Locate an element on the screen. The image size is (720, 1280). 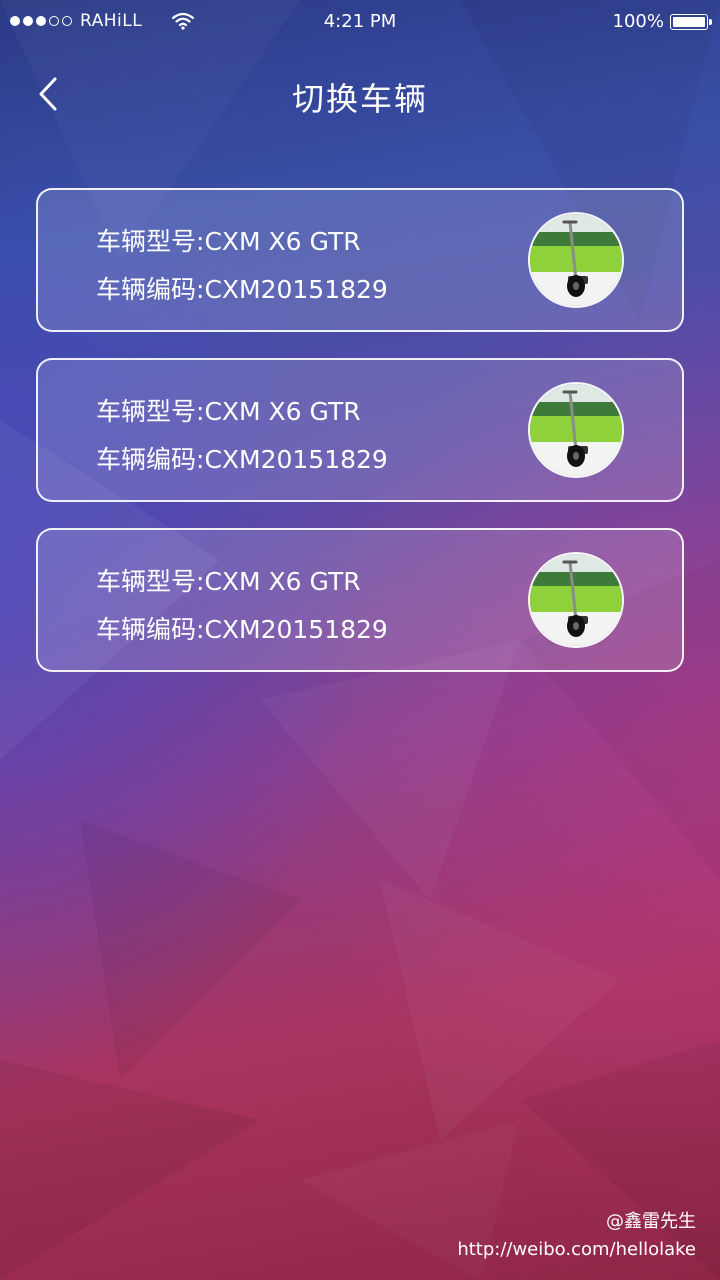
page-title: 切换车辆 is located at coordinates (359, 99).